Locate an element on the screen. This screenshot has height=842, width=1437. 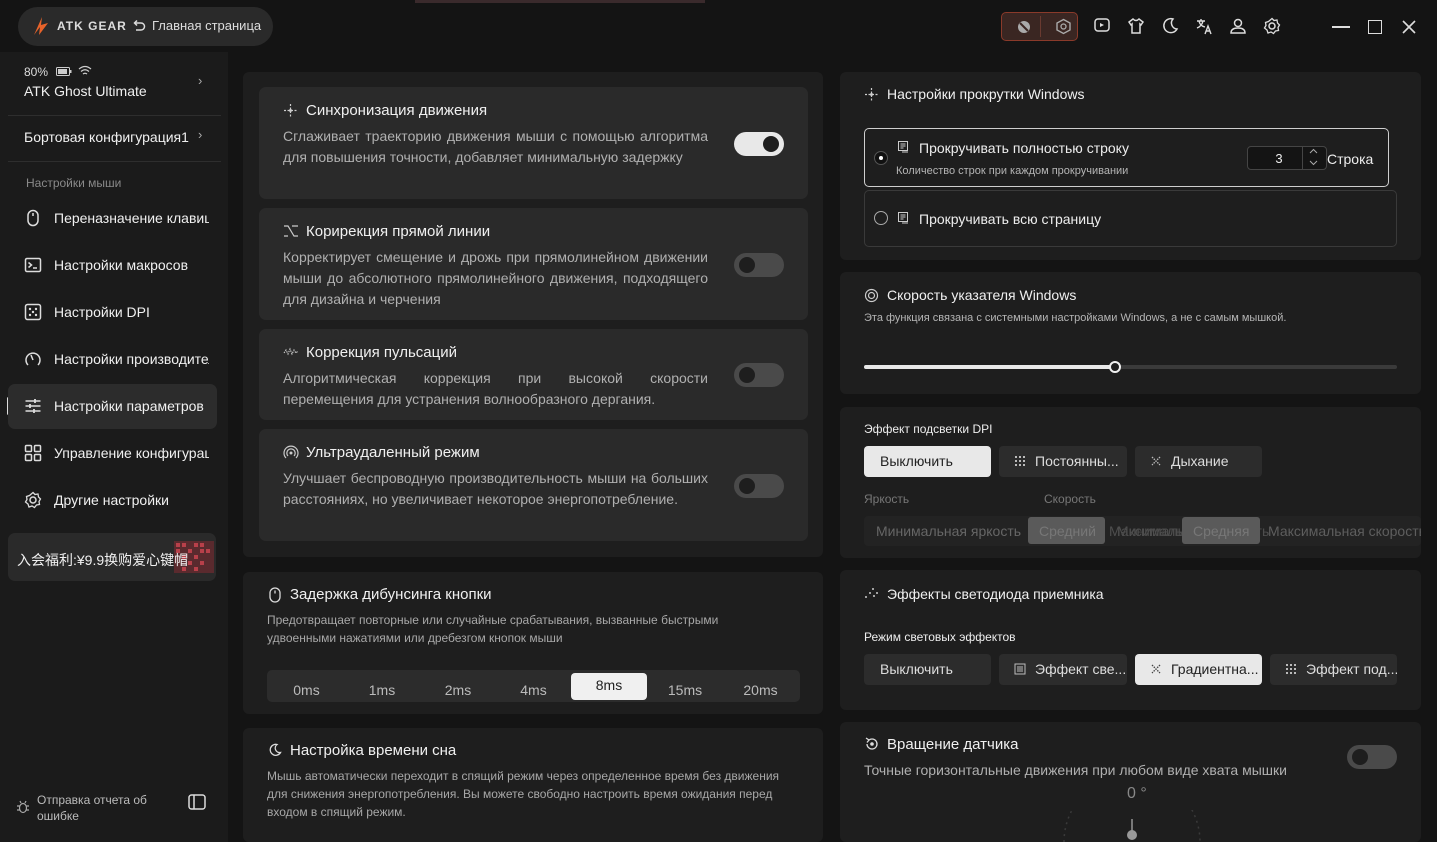
wifi-icon is located at coordinates (85, 70).